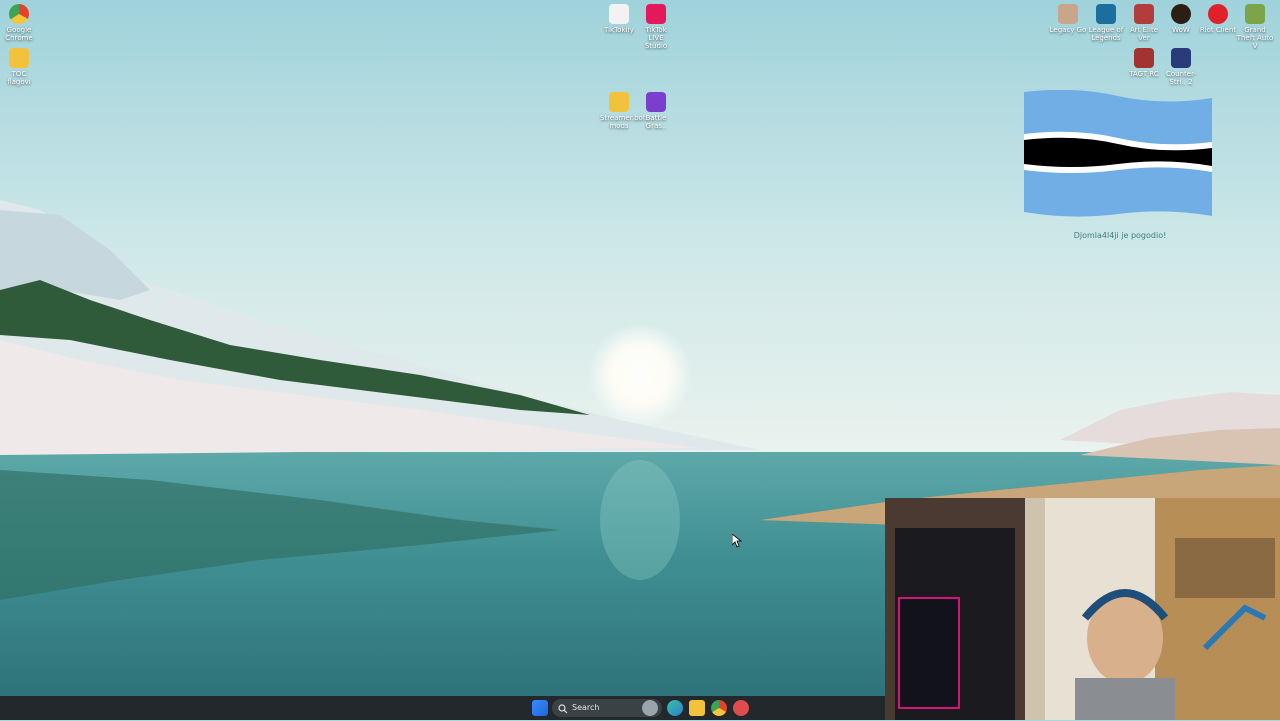  Describe the element at coordinates (1255, 27) in the screenshot. I see `desktop-icon-gta: Grand Theft Auto V` at that location.